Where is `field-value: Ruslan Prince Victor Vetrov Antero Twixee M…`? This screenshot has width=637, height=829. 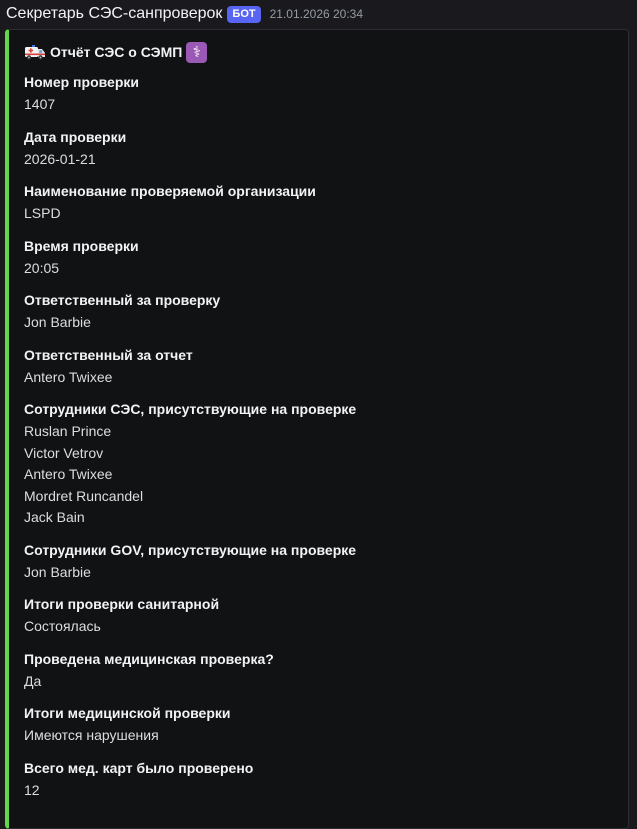
field-value: Ruslan Prince Victor Vetrov Antero Twixee M… is located at coordinates (319, 475).